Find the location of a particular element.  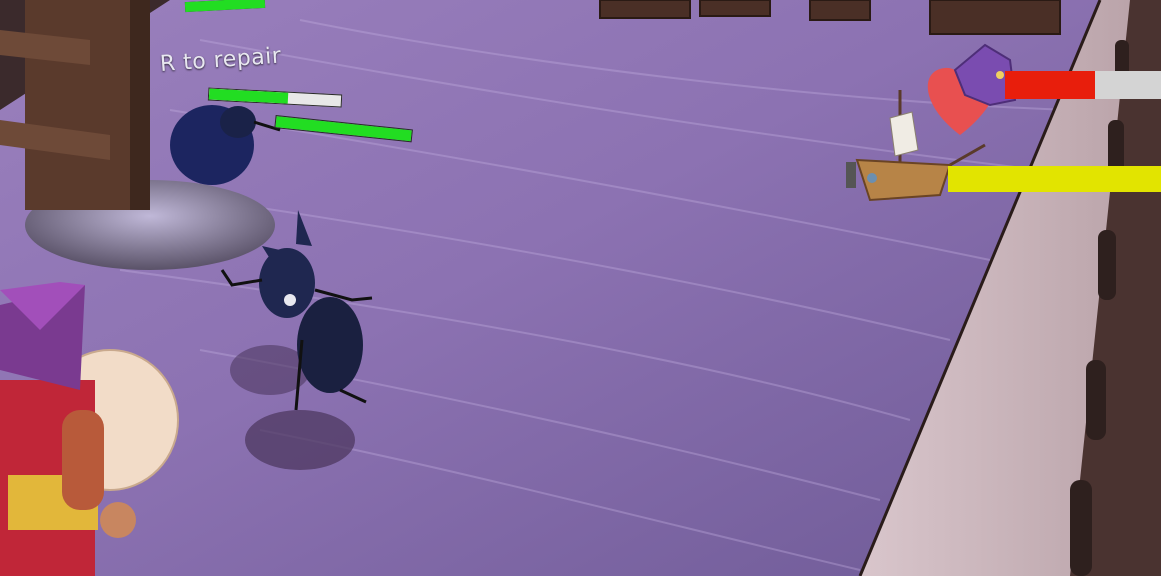

player-health-fill is located at coordinates (1050, 85).